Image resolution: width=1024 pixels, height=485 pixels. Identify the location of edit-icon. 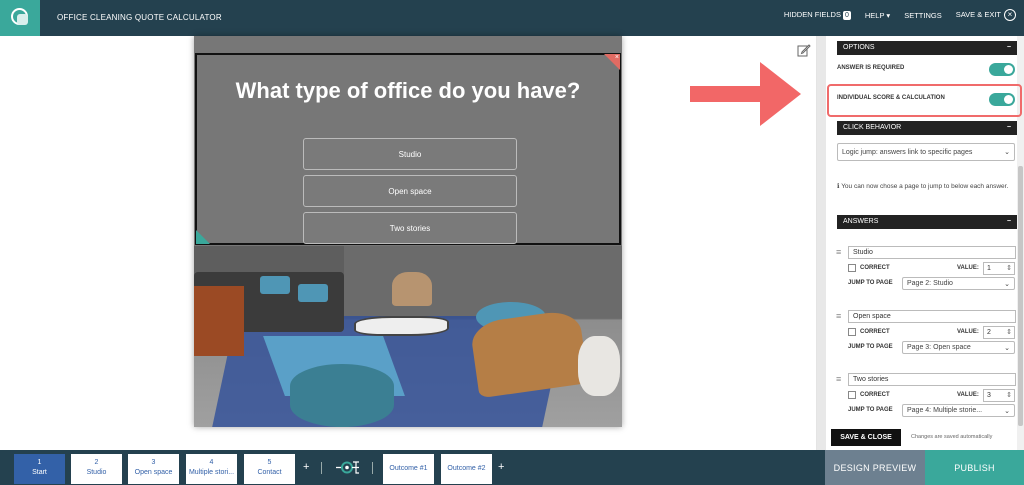
(804, 50).